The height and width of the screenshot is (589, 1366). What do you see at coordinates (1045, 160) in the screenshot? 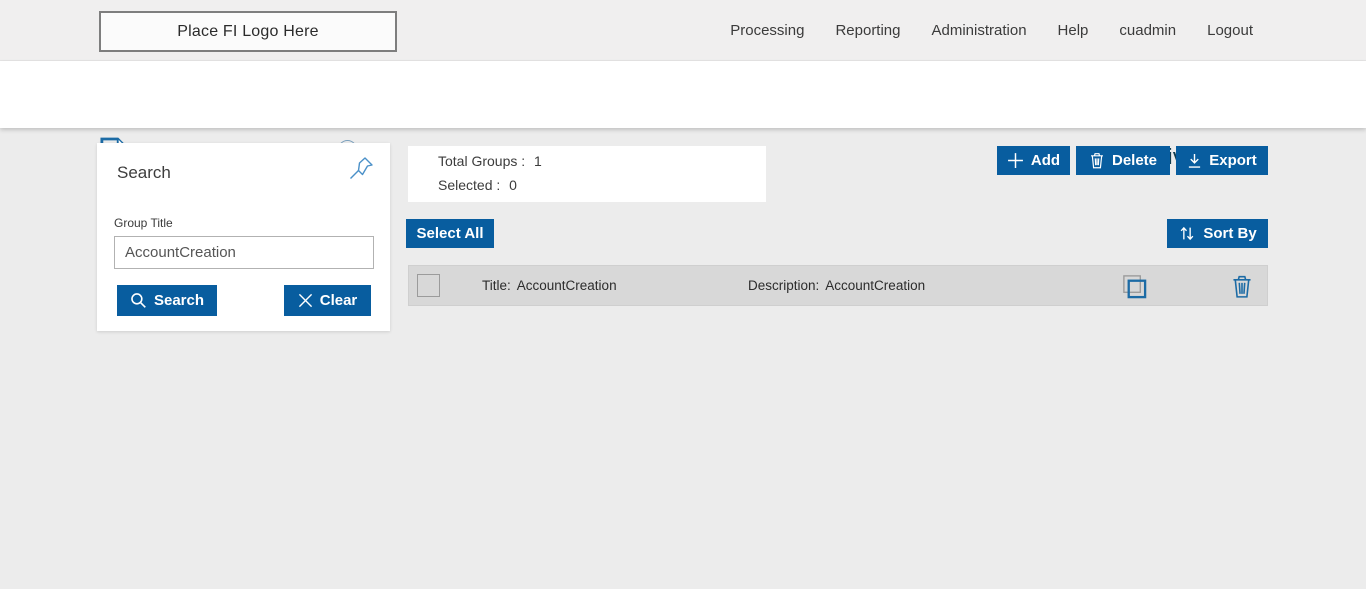
I see `add-button-label: Add` at bounding box center [1045, 160].